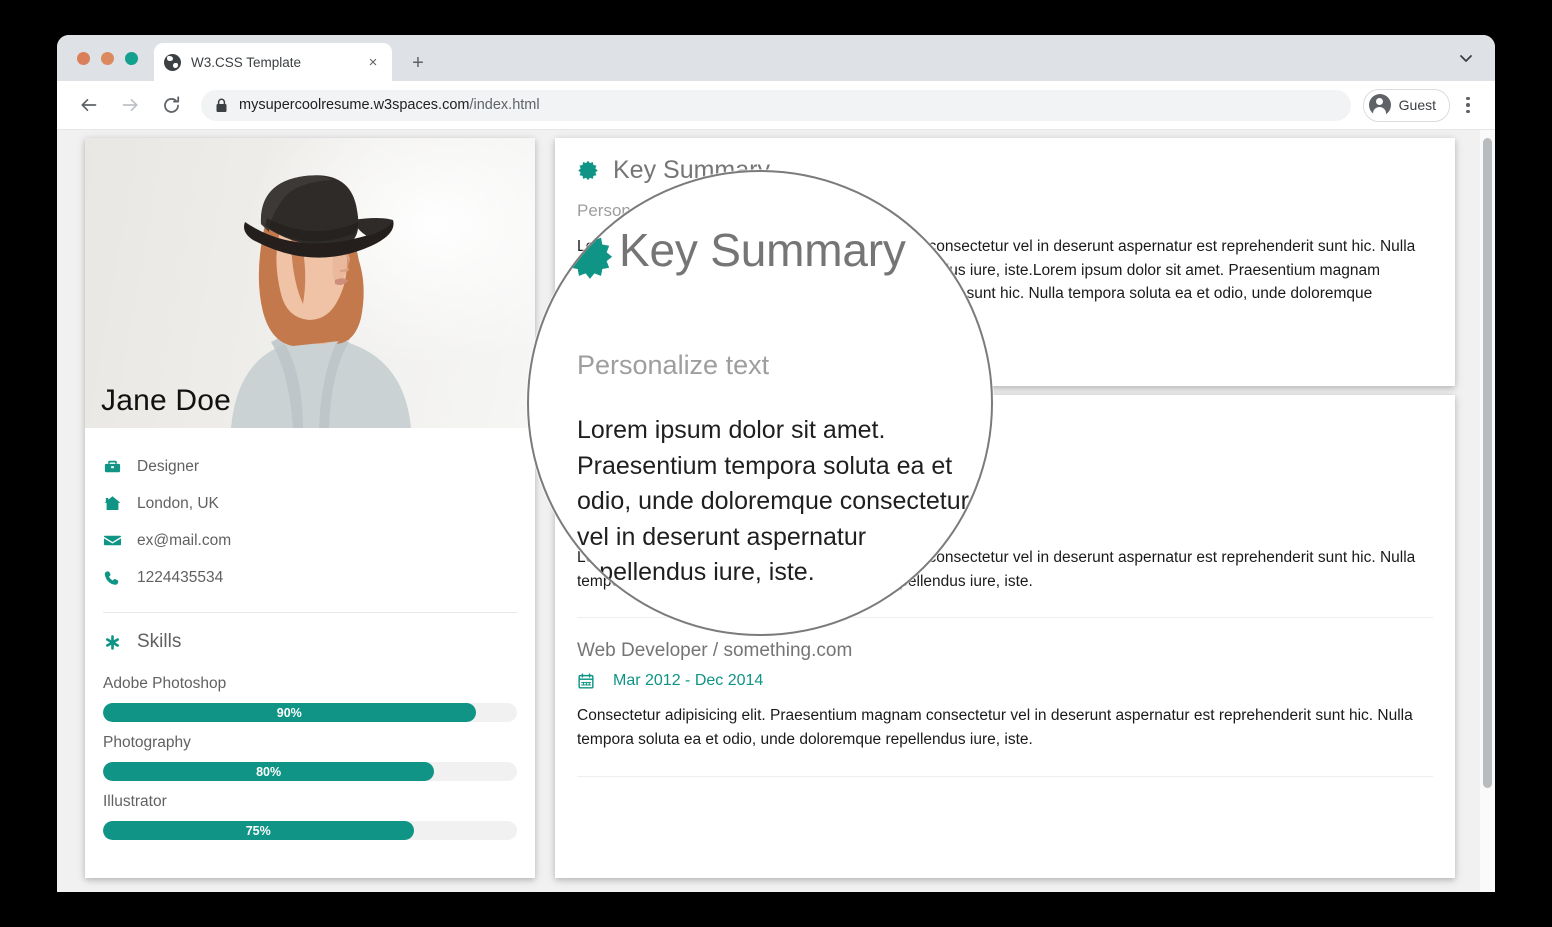  Describe the element at coordinates (310, 816) in the screenshot. I see `skill-item: Illustrator 75%` at that location.